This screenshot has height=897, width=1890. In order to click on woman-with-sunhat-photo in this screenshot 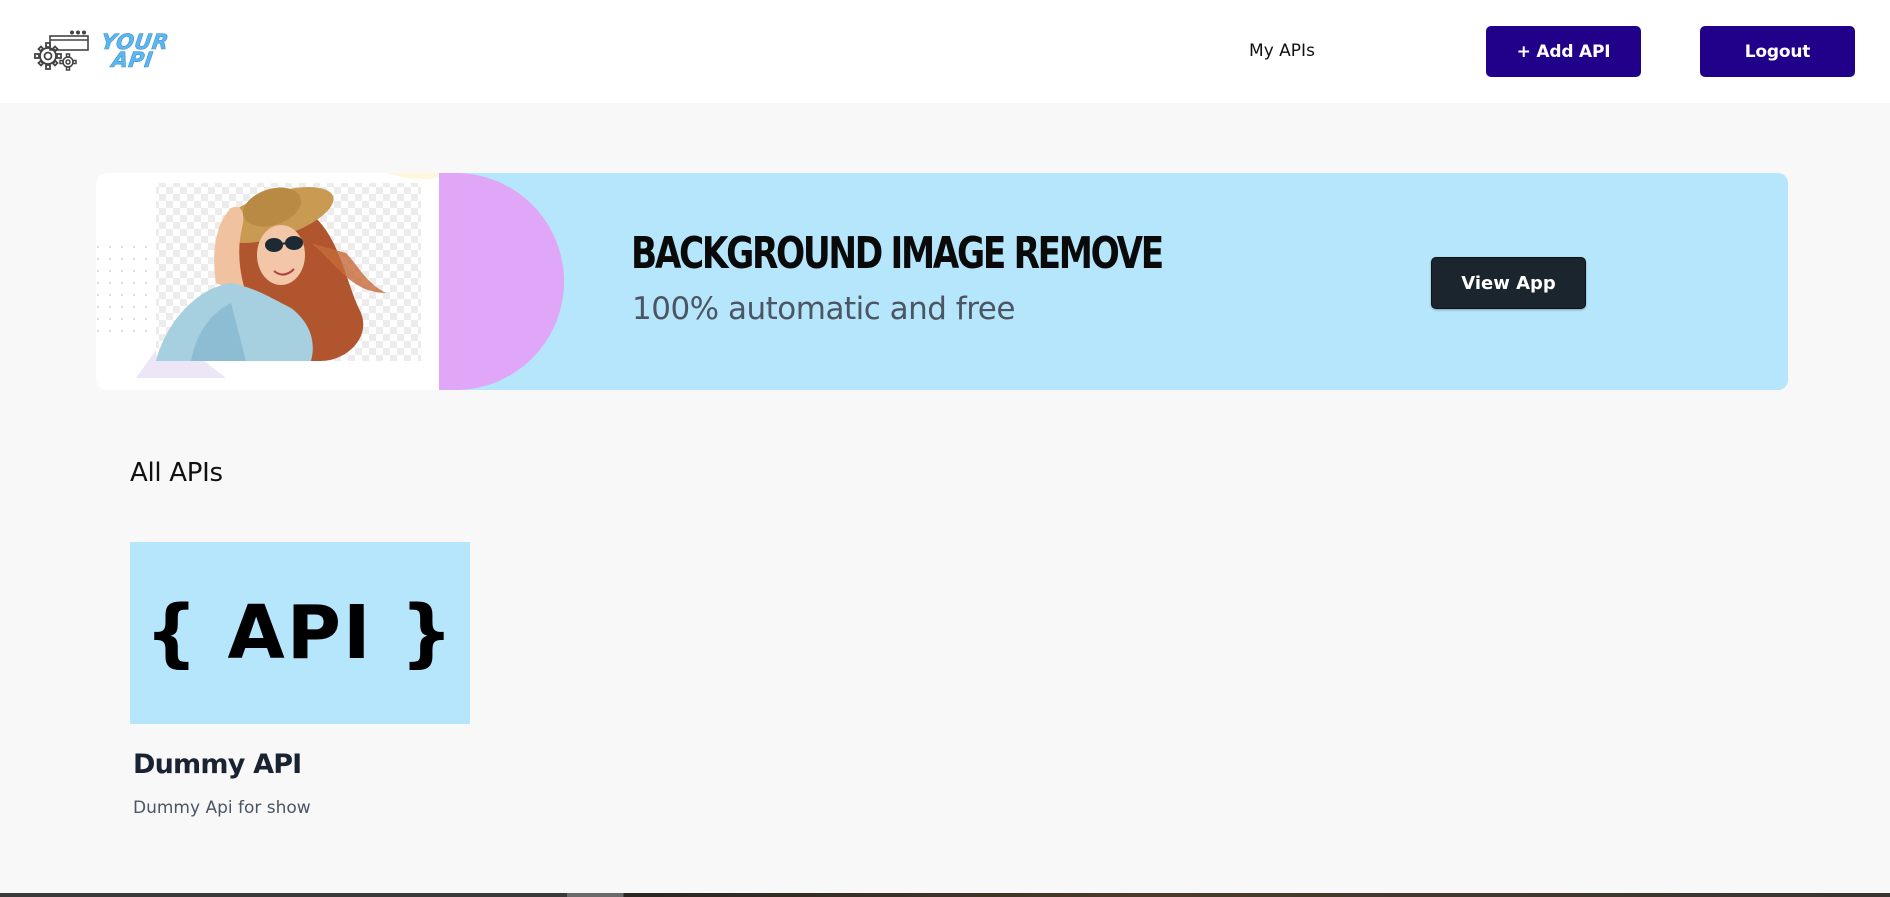, I will do `click(267, 275)`.